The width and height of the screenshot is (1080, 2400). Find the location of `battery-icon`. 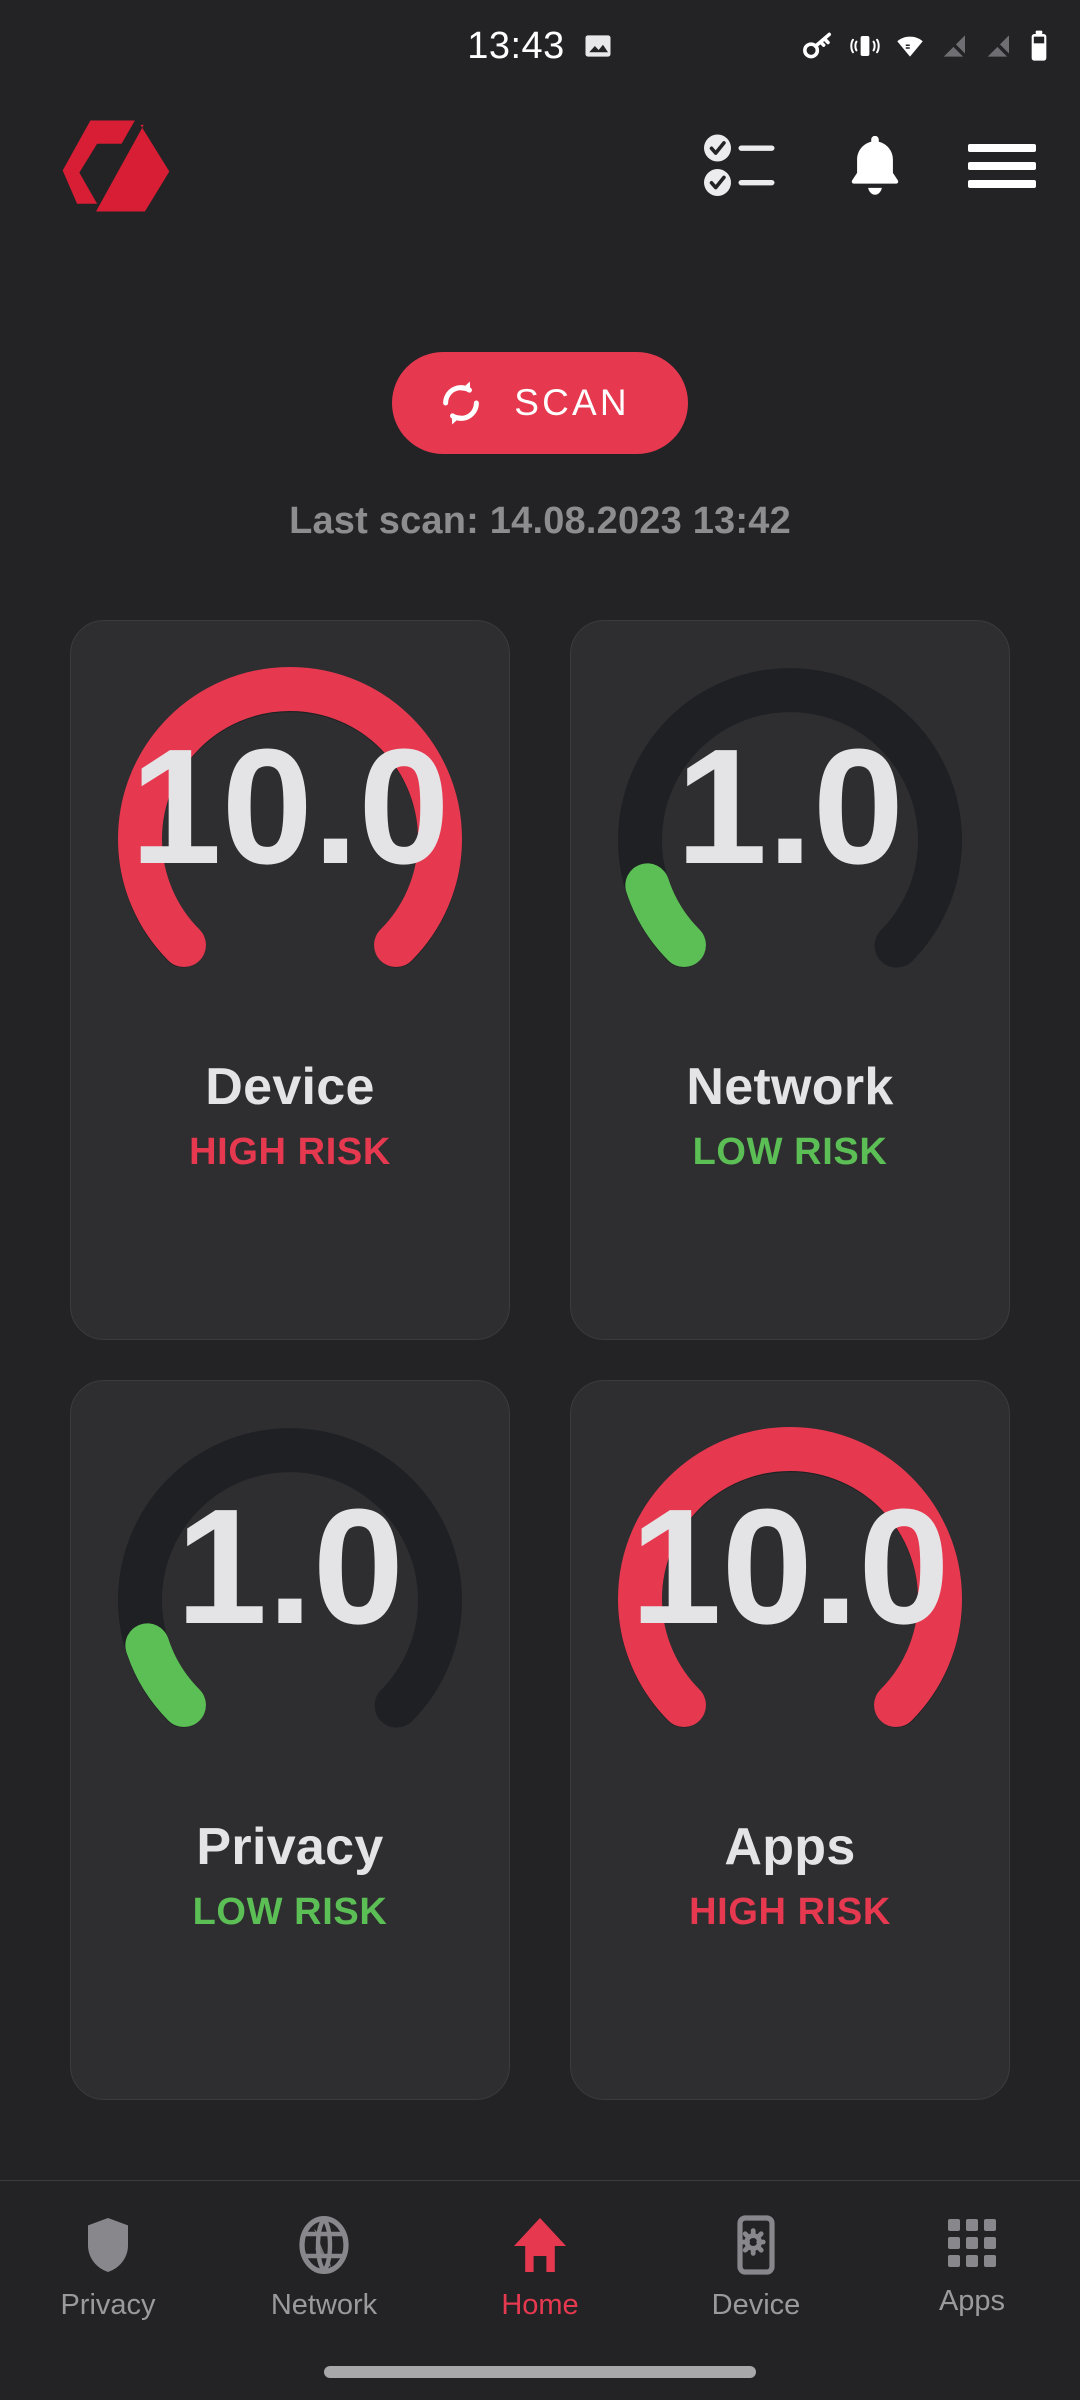

battery-icon is located at coordinates (1039, 45).